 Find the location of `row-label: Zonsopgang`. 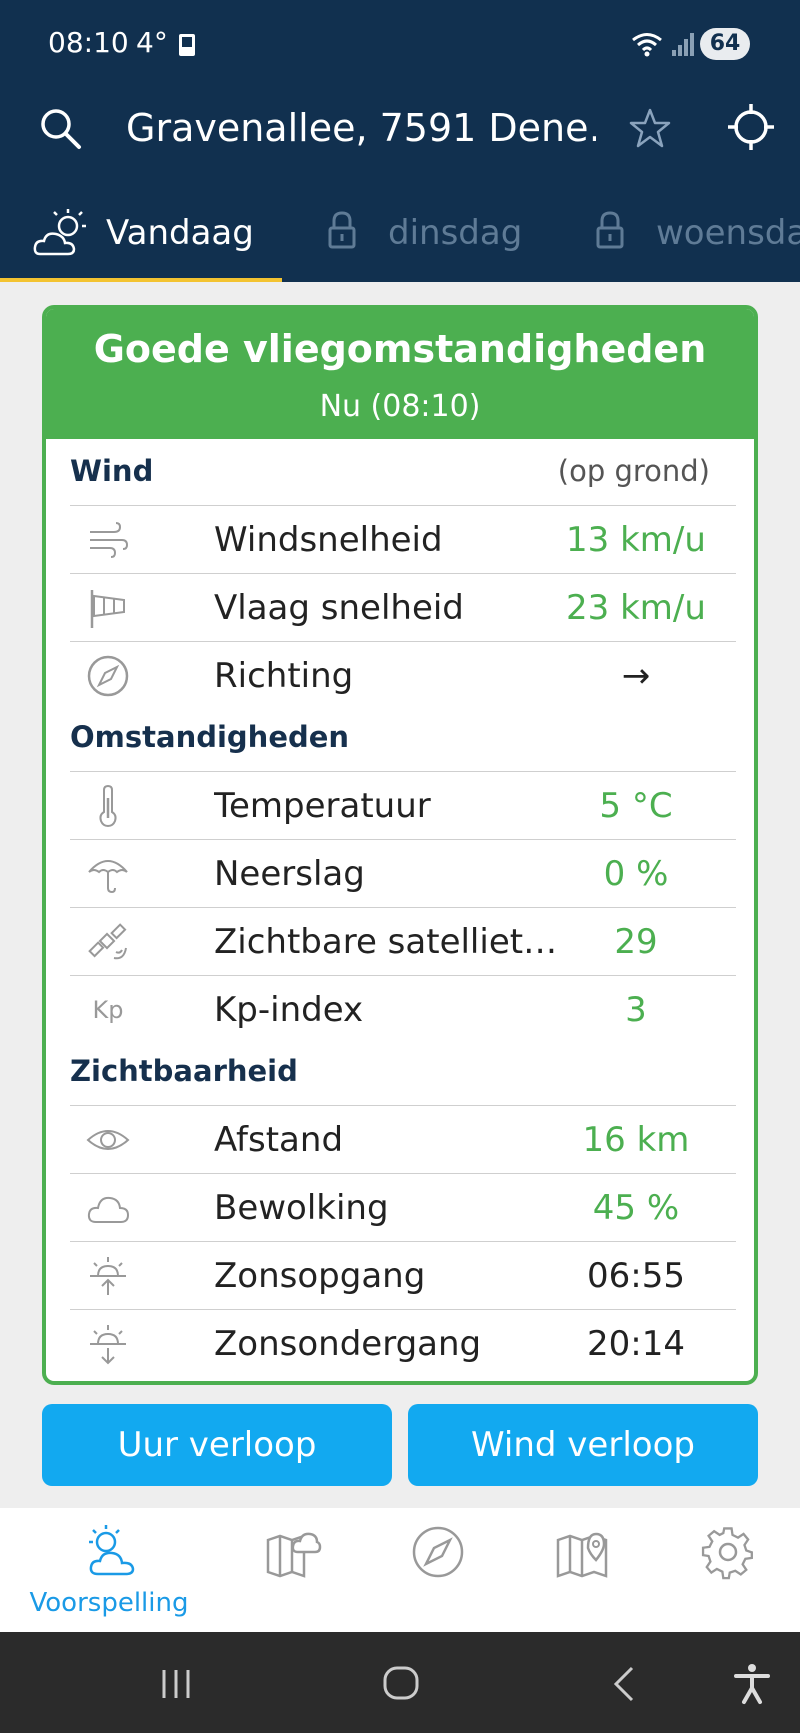

row-label: Zonsopgang is located at coordinates (320, 1276).